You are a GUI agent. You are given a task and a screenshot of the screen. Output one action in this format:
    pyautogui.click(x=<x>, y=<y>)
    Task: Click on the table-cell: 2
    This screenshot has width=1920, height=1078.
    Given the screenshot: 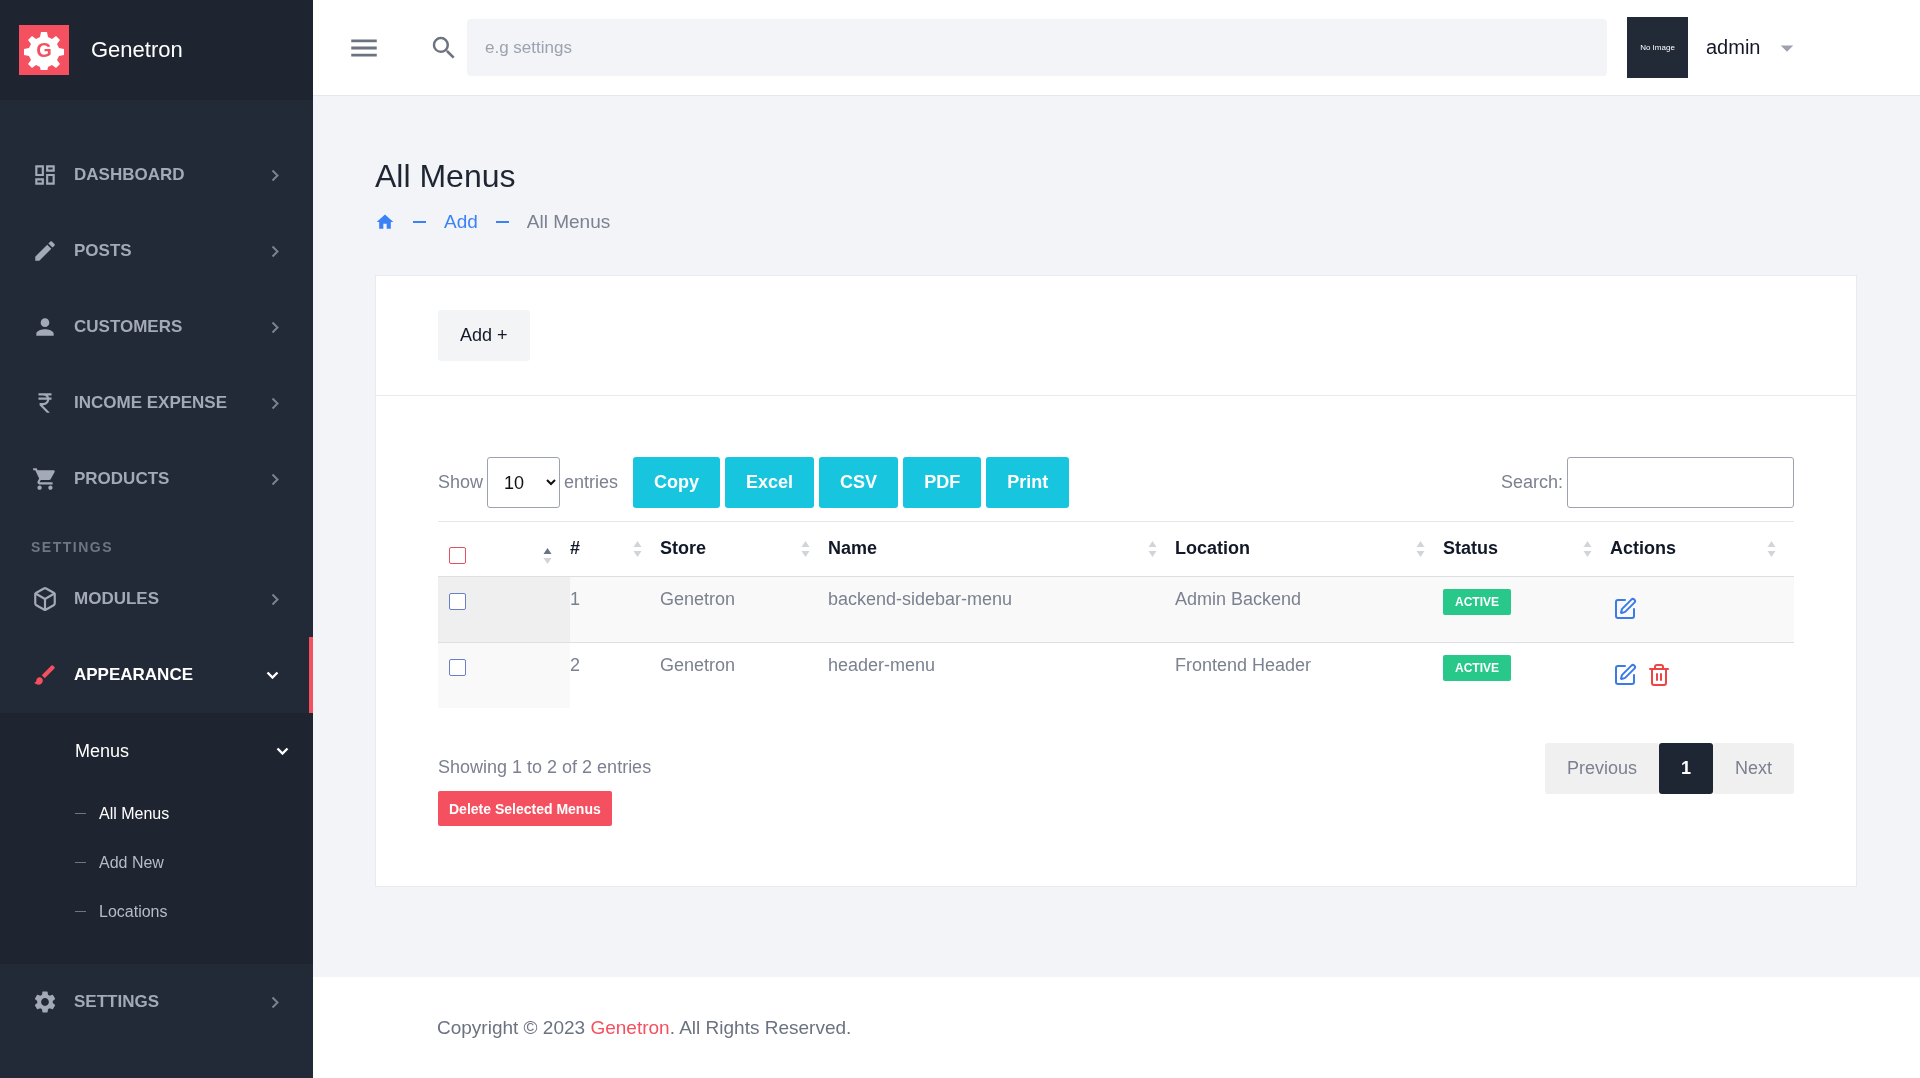 What is the action you would take?
    pyautogui.click(x=575, y=664)
    